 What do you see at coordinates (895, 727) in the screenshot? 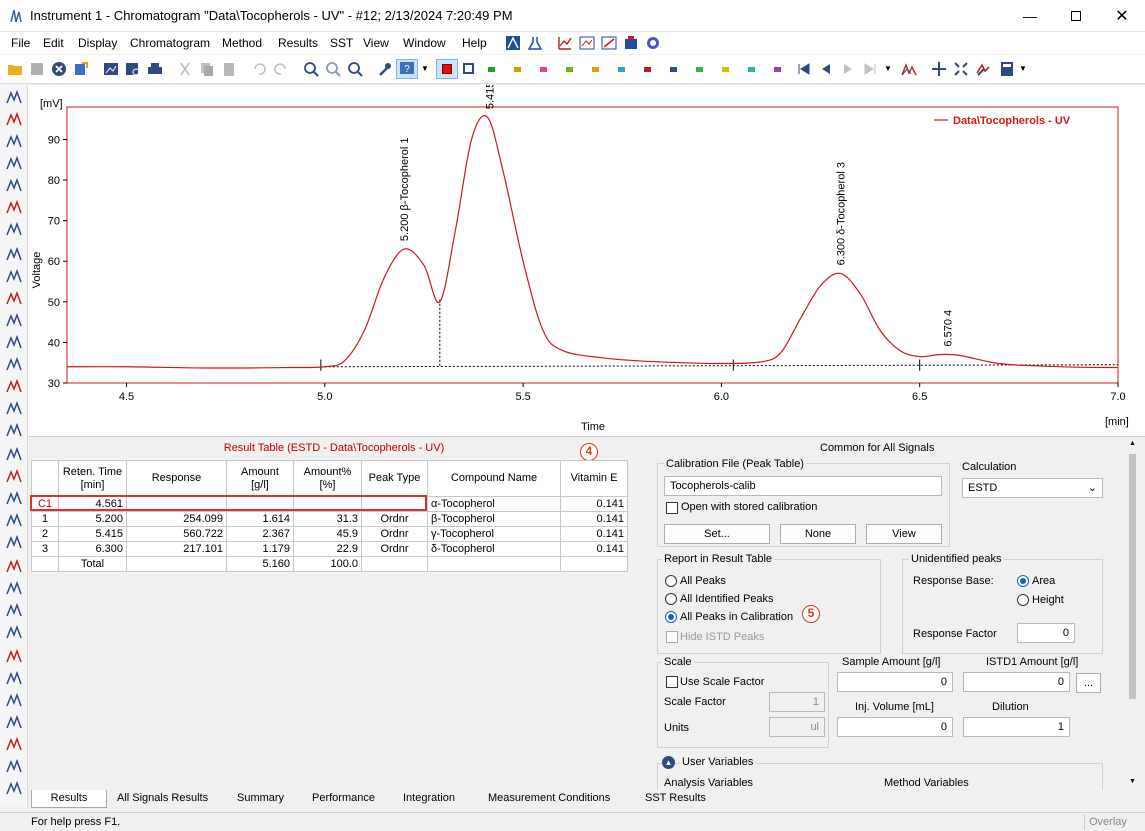
I see `inj-volume-input: 0` at bounding box center [895, 727].